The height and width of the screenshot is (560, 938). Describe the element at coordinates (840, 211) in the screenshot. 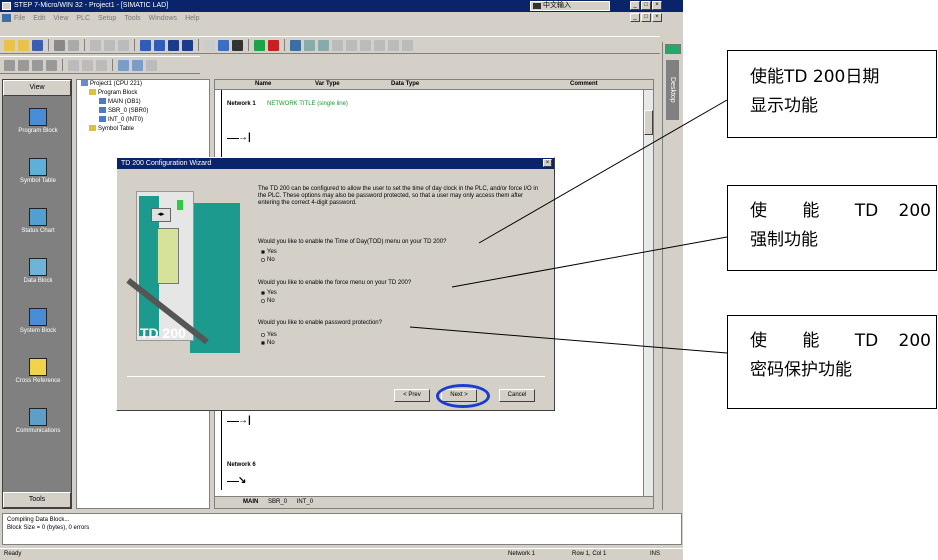

I see `callout-force-line1: 使 能 TD 200` at that location.